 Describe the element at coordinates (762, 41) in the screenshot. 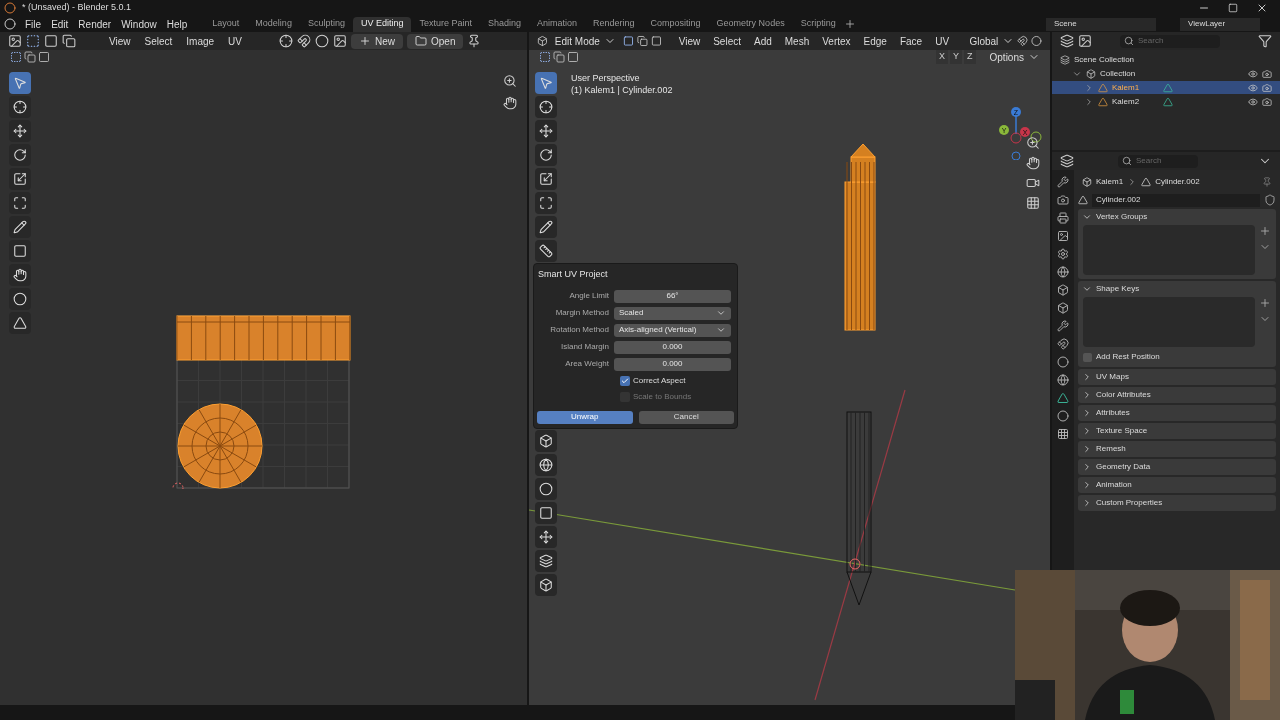

I see `menu-item: Add` at that location.